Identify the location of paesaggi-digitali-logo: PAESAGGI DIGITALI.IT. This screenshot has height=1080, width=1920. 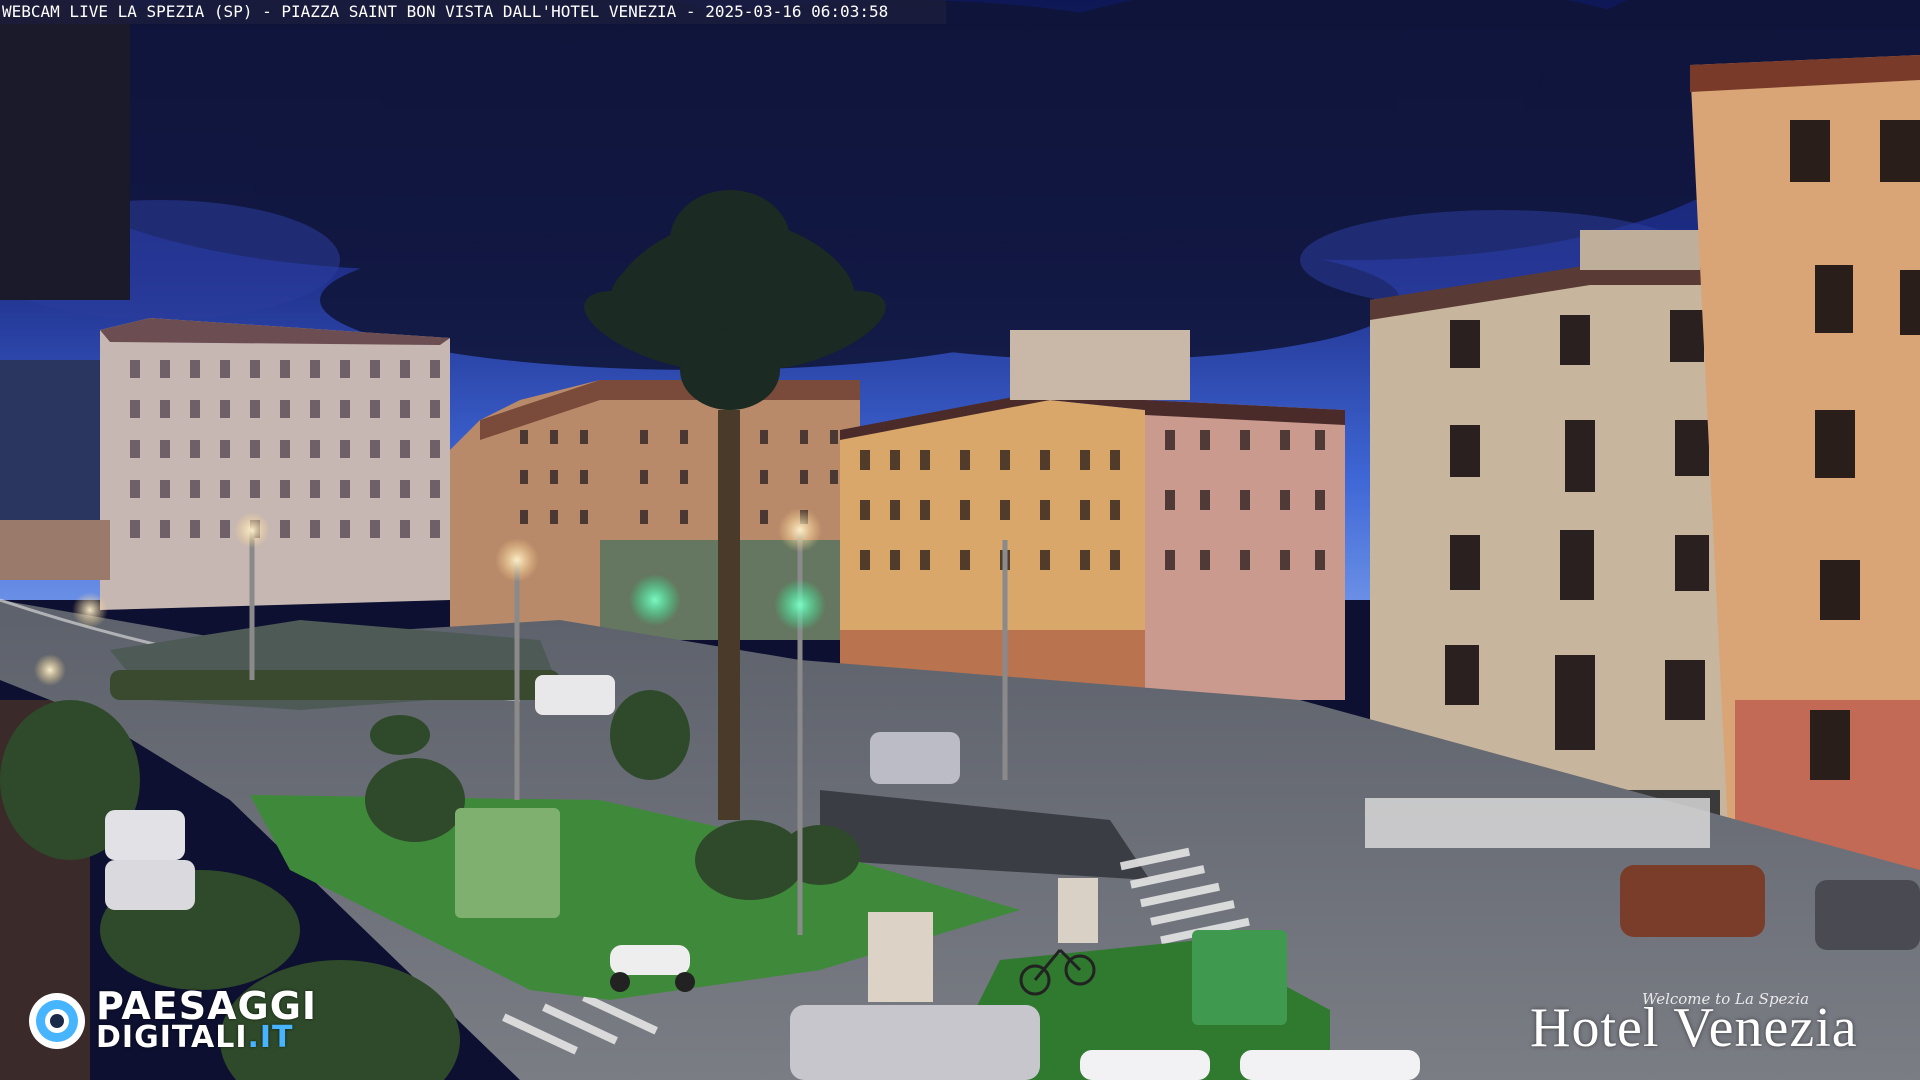
(181, 1021).